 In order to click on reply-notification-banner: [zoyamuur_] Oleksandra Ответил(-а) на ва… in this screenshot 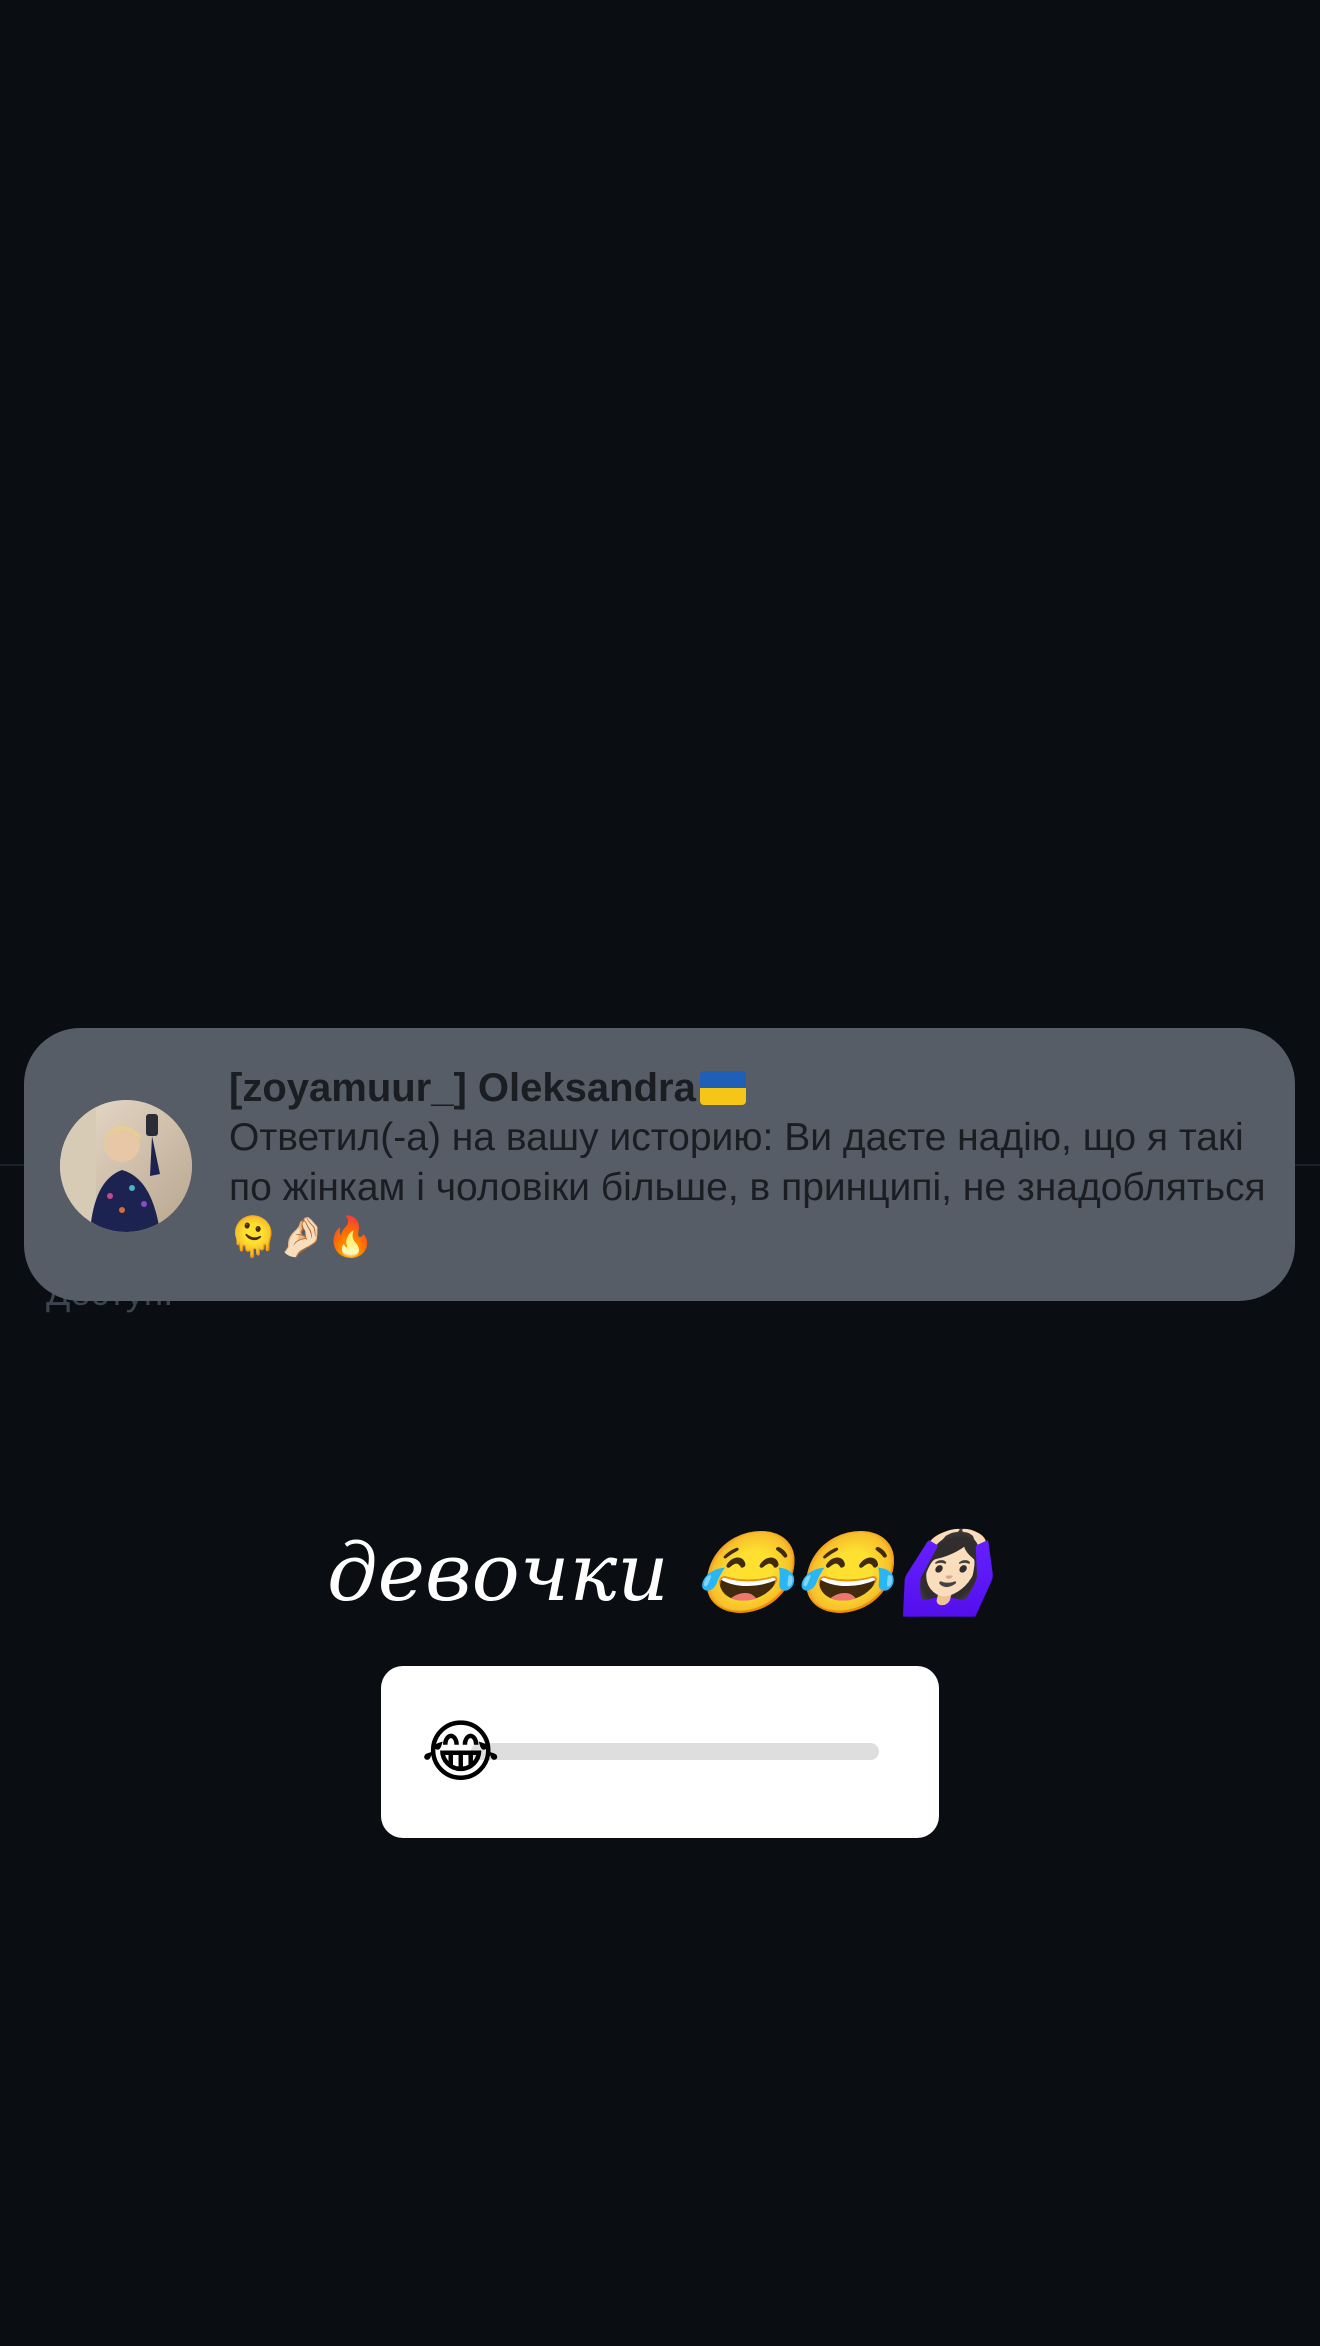, I will do `click(659, 1164)`.